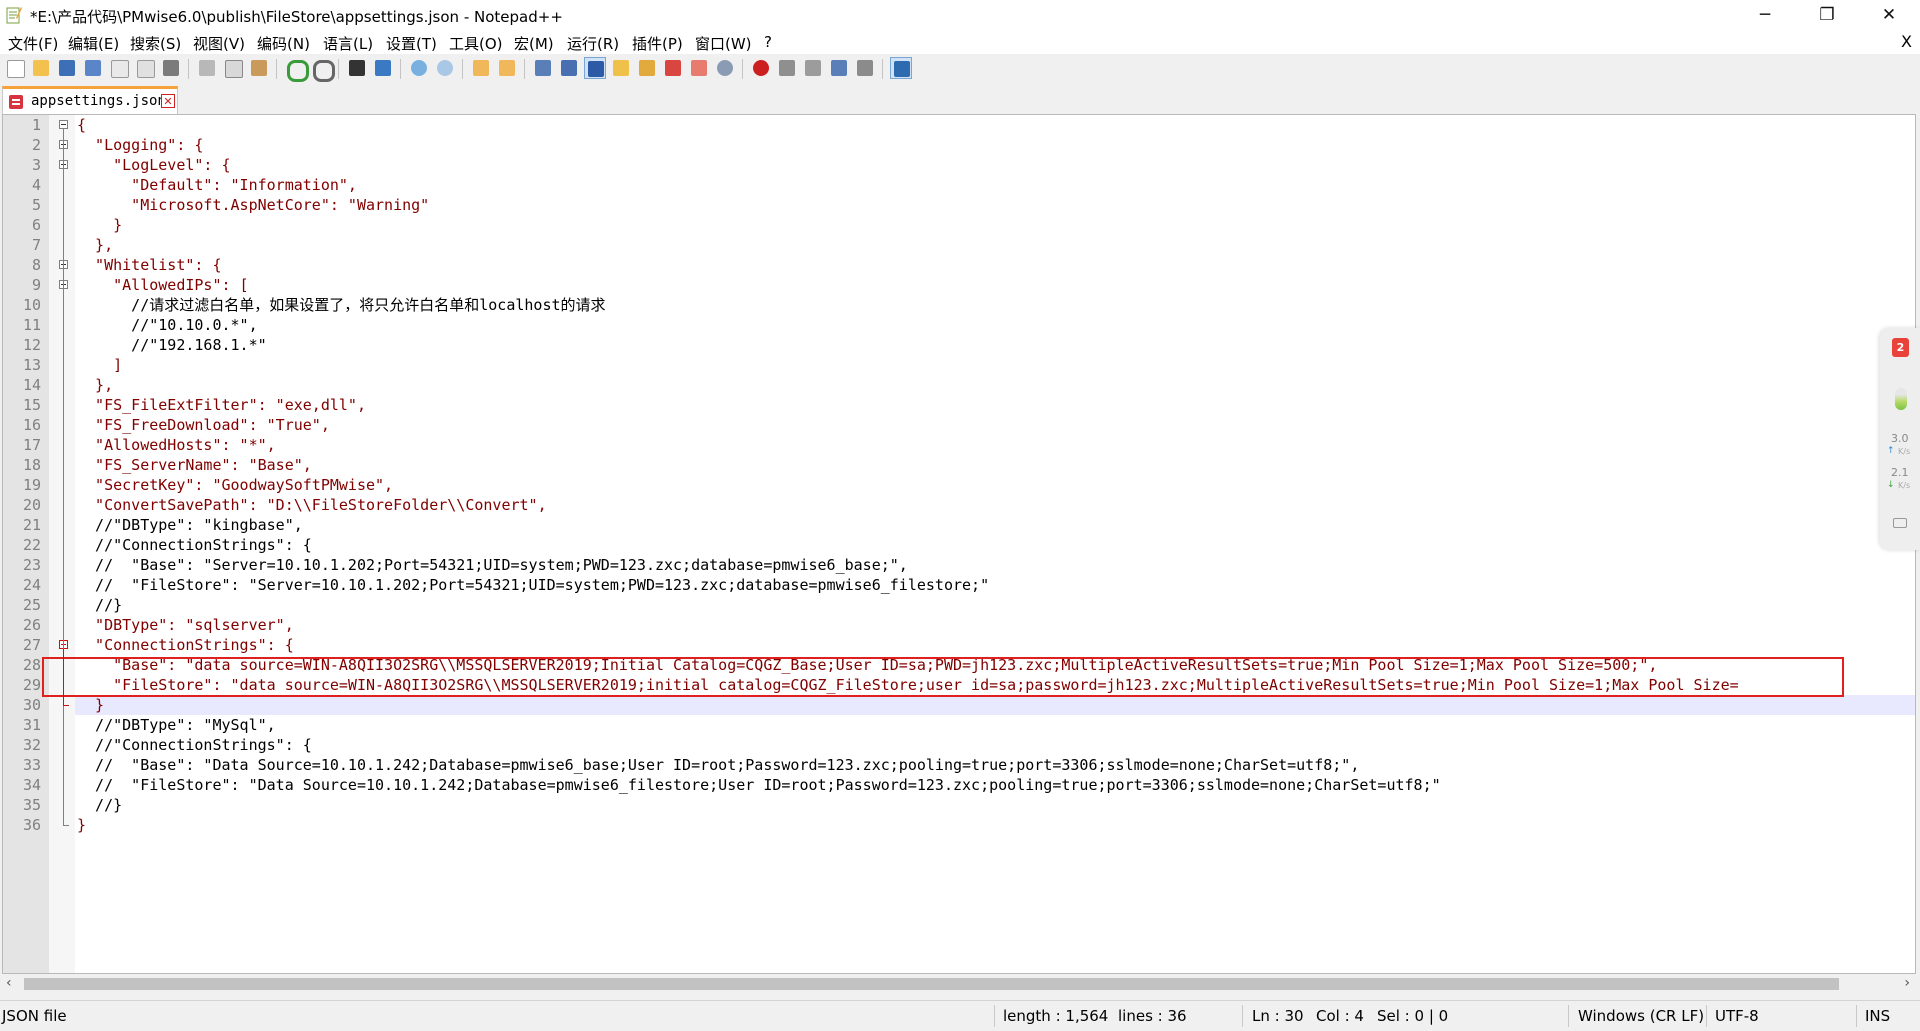 This screenshot has width=1920, height=1031. Describe the element at coordinates (1889, 15) in the screenshot. I see `close-window-button: ✕` at that location.